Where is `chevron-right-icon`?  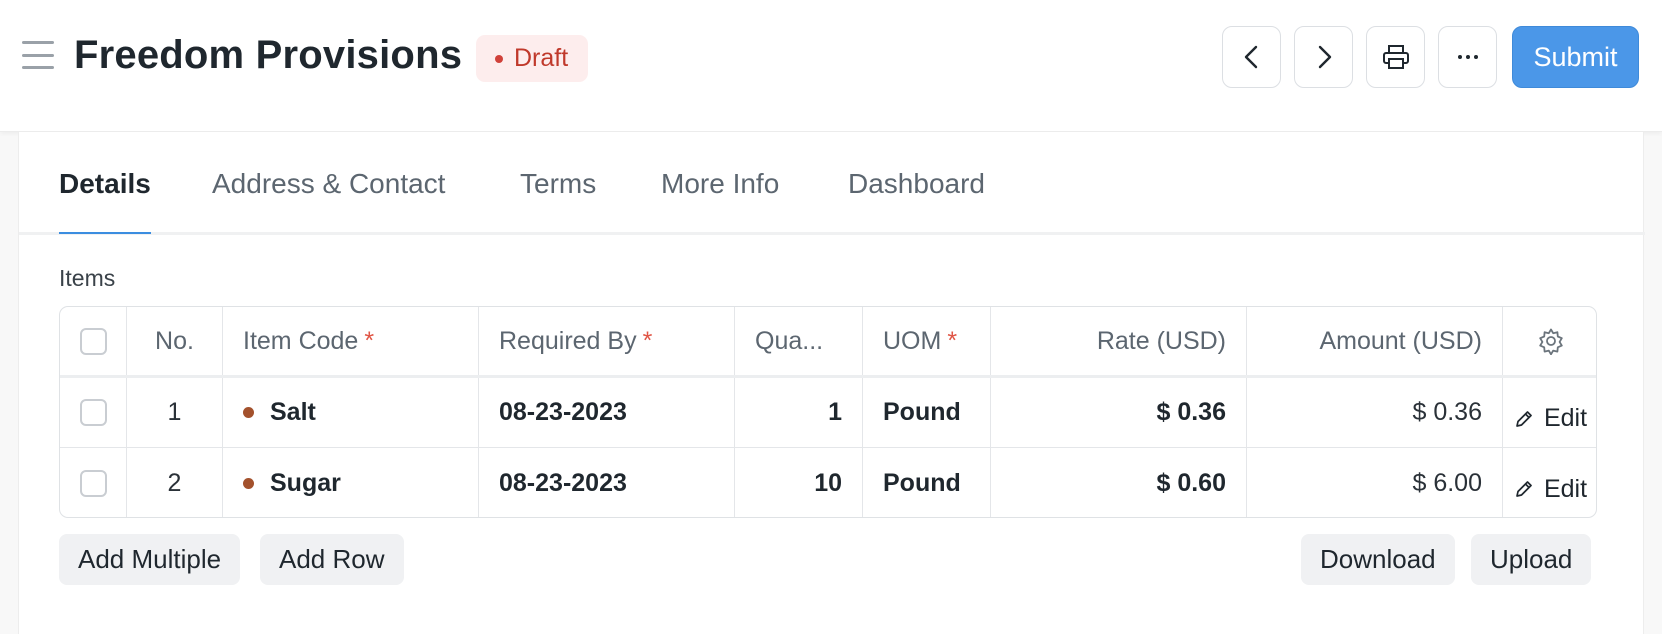
chevron-right-icon is located at coordinates (1324, 57).